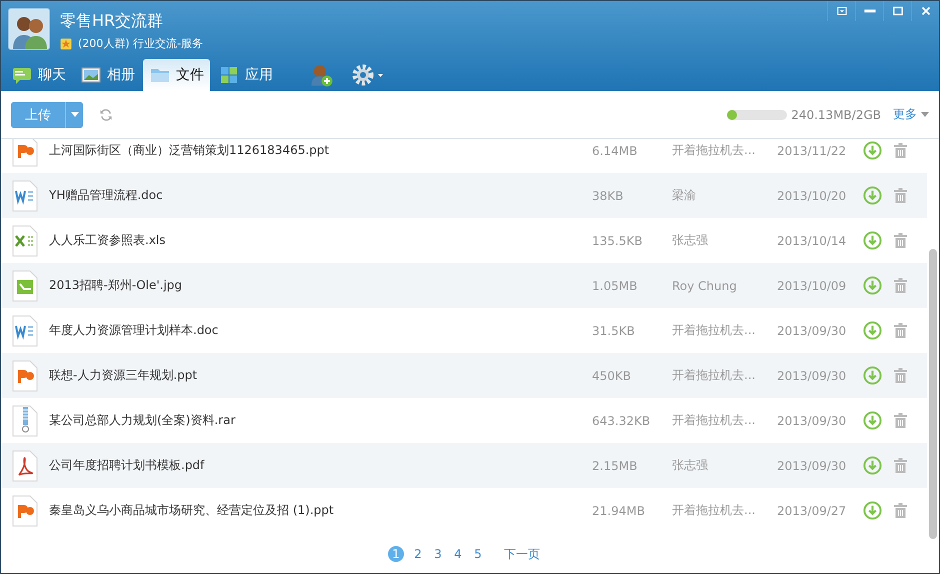  I want to click on file-size: 38KB, so click(608, 195).